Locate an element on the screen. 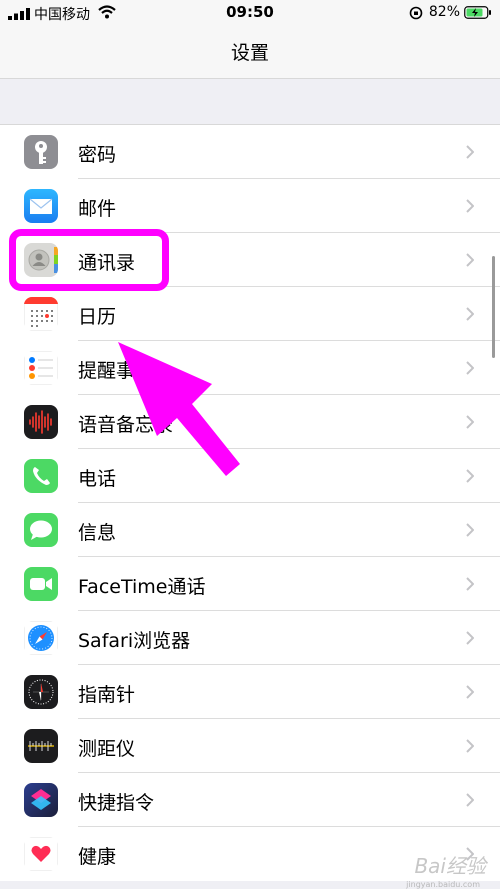 The height and width of the screenshot is (889, 500). watermark-url: jingyan.baidu.com is located at coordinates (443, 884).